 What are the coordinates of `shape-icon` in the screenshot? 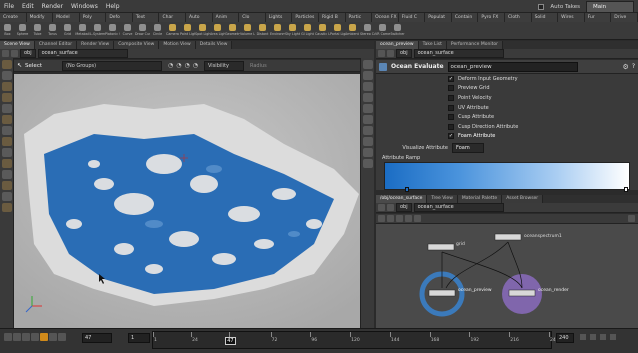 It's located at (417, 218).